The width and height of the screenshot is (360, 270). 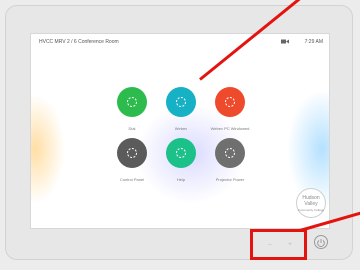 What do you see at coordinates (48, 149) in the screenshot?
I see `ambient-glow-left` at bounding box center [48, 149].